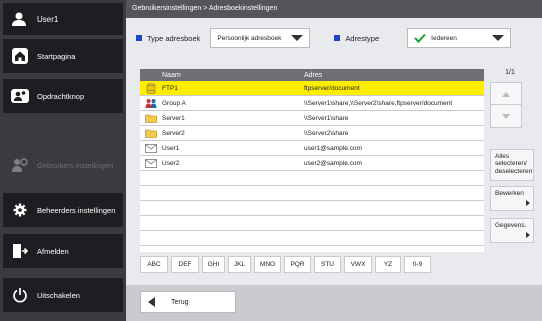 The height and width of the screenshot is (321, 542). I want to click on sidebar-item-label: Gebruikers instellingen, so click(75, 165).